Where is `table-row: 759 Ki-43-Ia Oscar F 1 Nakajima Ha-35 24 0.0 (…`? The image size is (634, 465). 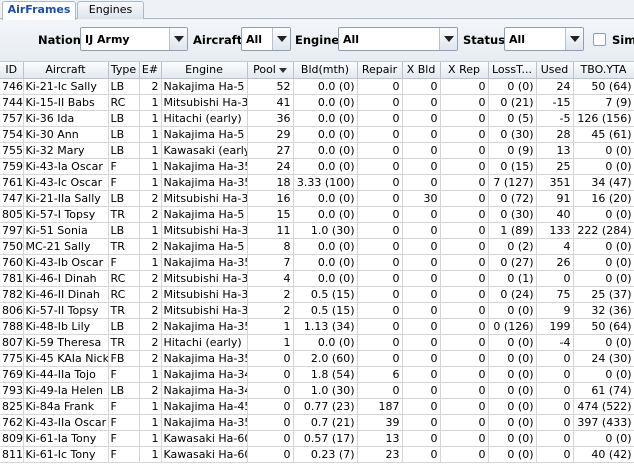 table-row: 759 Ki-43-Ia Oscar F 1 Nakajima Ha-35 24 0.0 (… is located at coordinates (317, 166).